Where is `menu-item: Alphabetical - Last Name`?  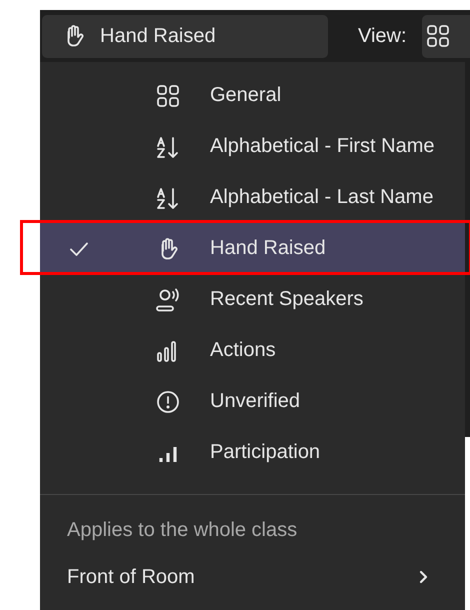 menu-item: Alphabetical - Last Name is located at coordinates (252, 197).